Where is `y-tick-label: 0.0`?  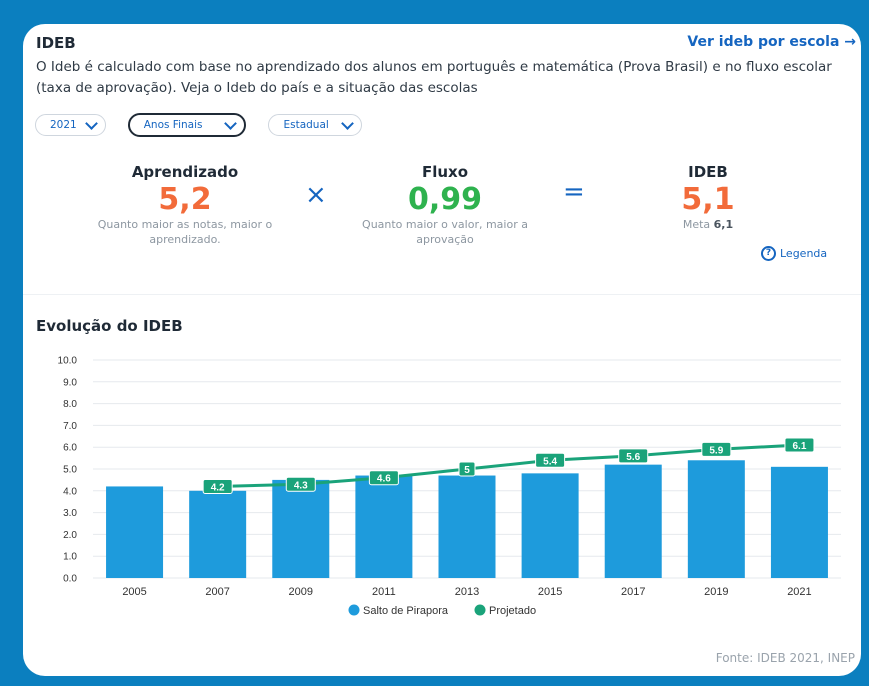
y-tick-label: 0.0 is located at coordinates (70, 579).